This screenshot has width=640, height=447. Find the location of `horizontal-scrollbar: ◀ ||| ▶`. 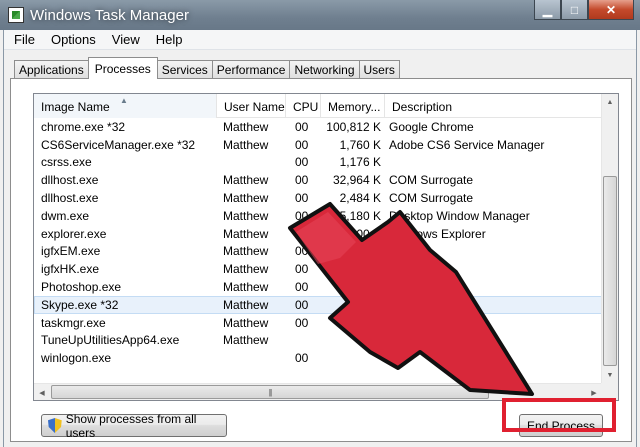

horizontal-scrollbar: ◀ ||| ▶ is located at coordinates (318, 391).